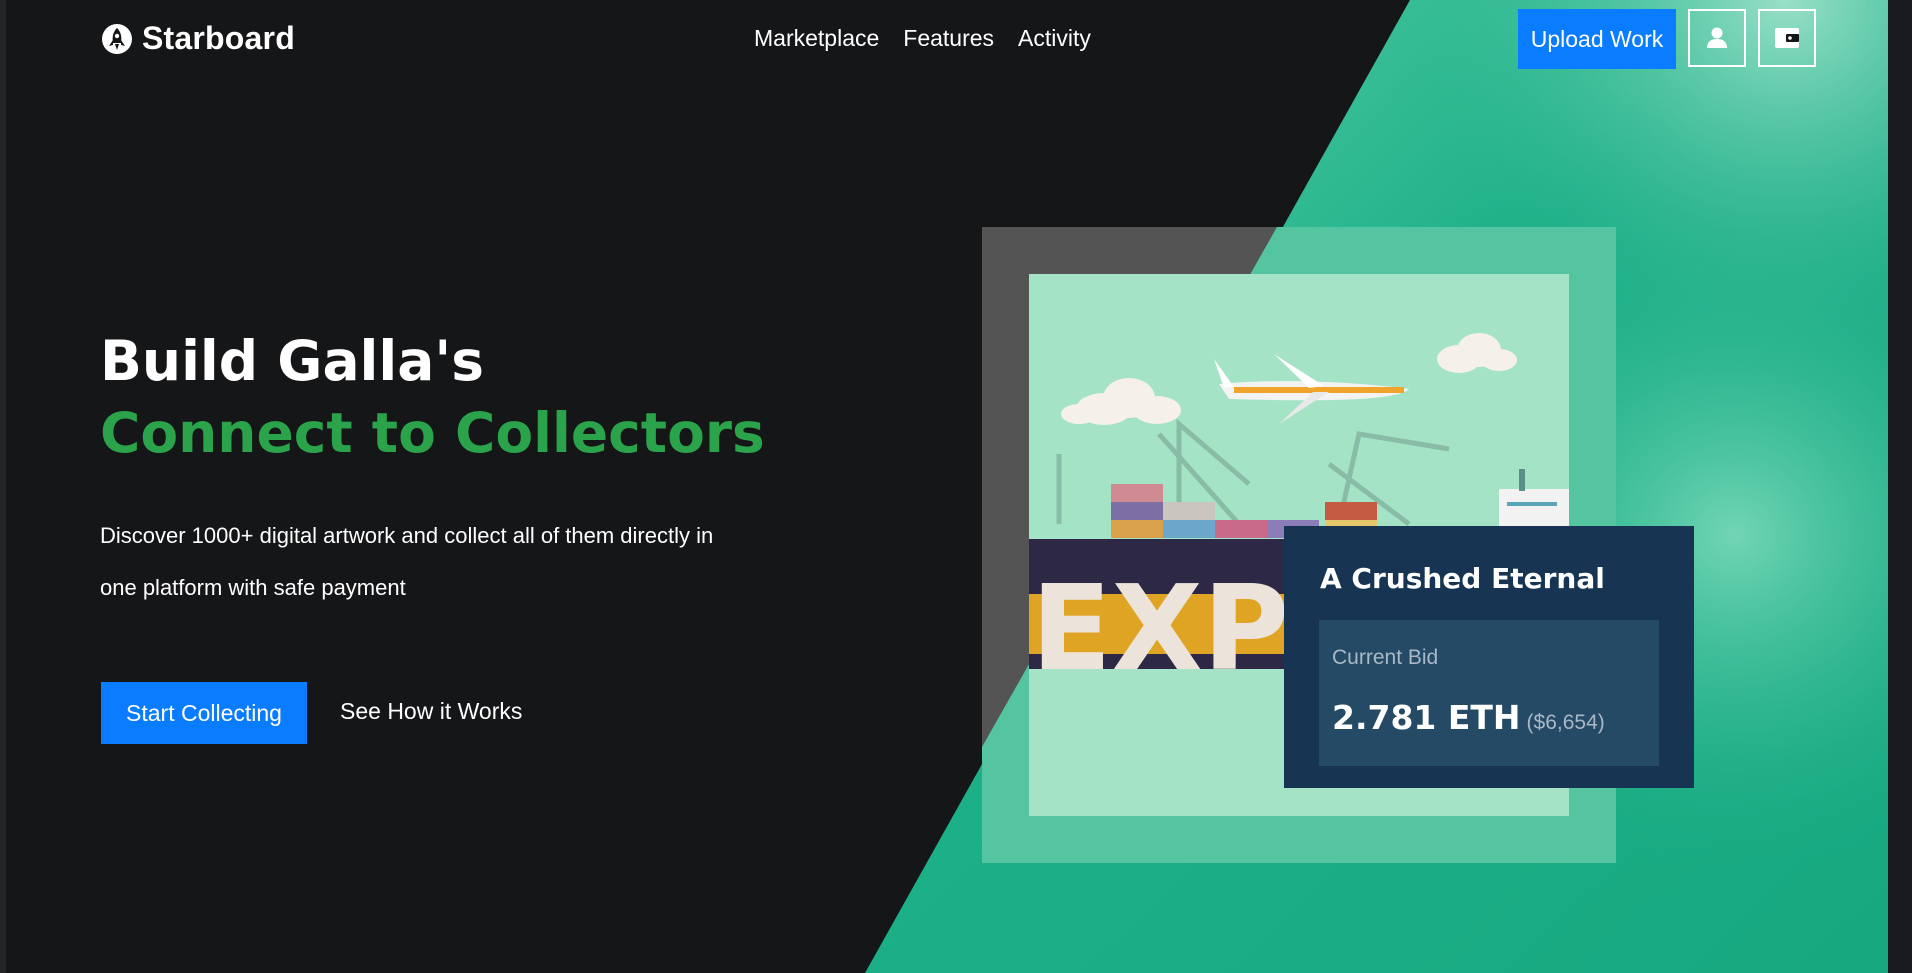  Describe the element at coordinates (1489, 693) in the screenshot. I see `current-bid-box: Current Bid 2.781 ETH ($6,654)` at that location.